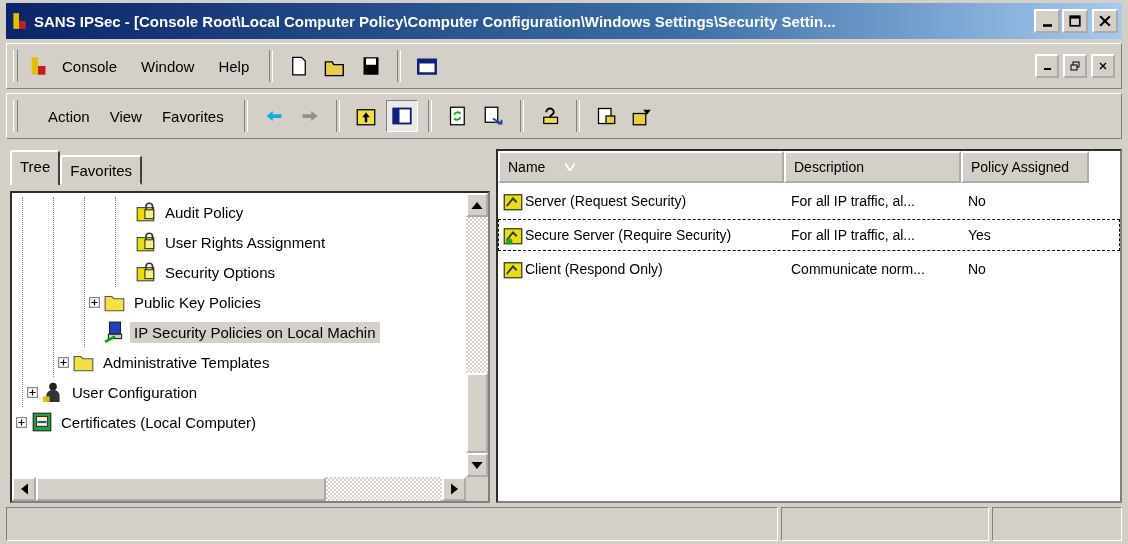  I want to click on tab: Favorites, so click(101, 170).